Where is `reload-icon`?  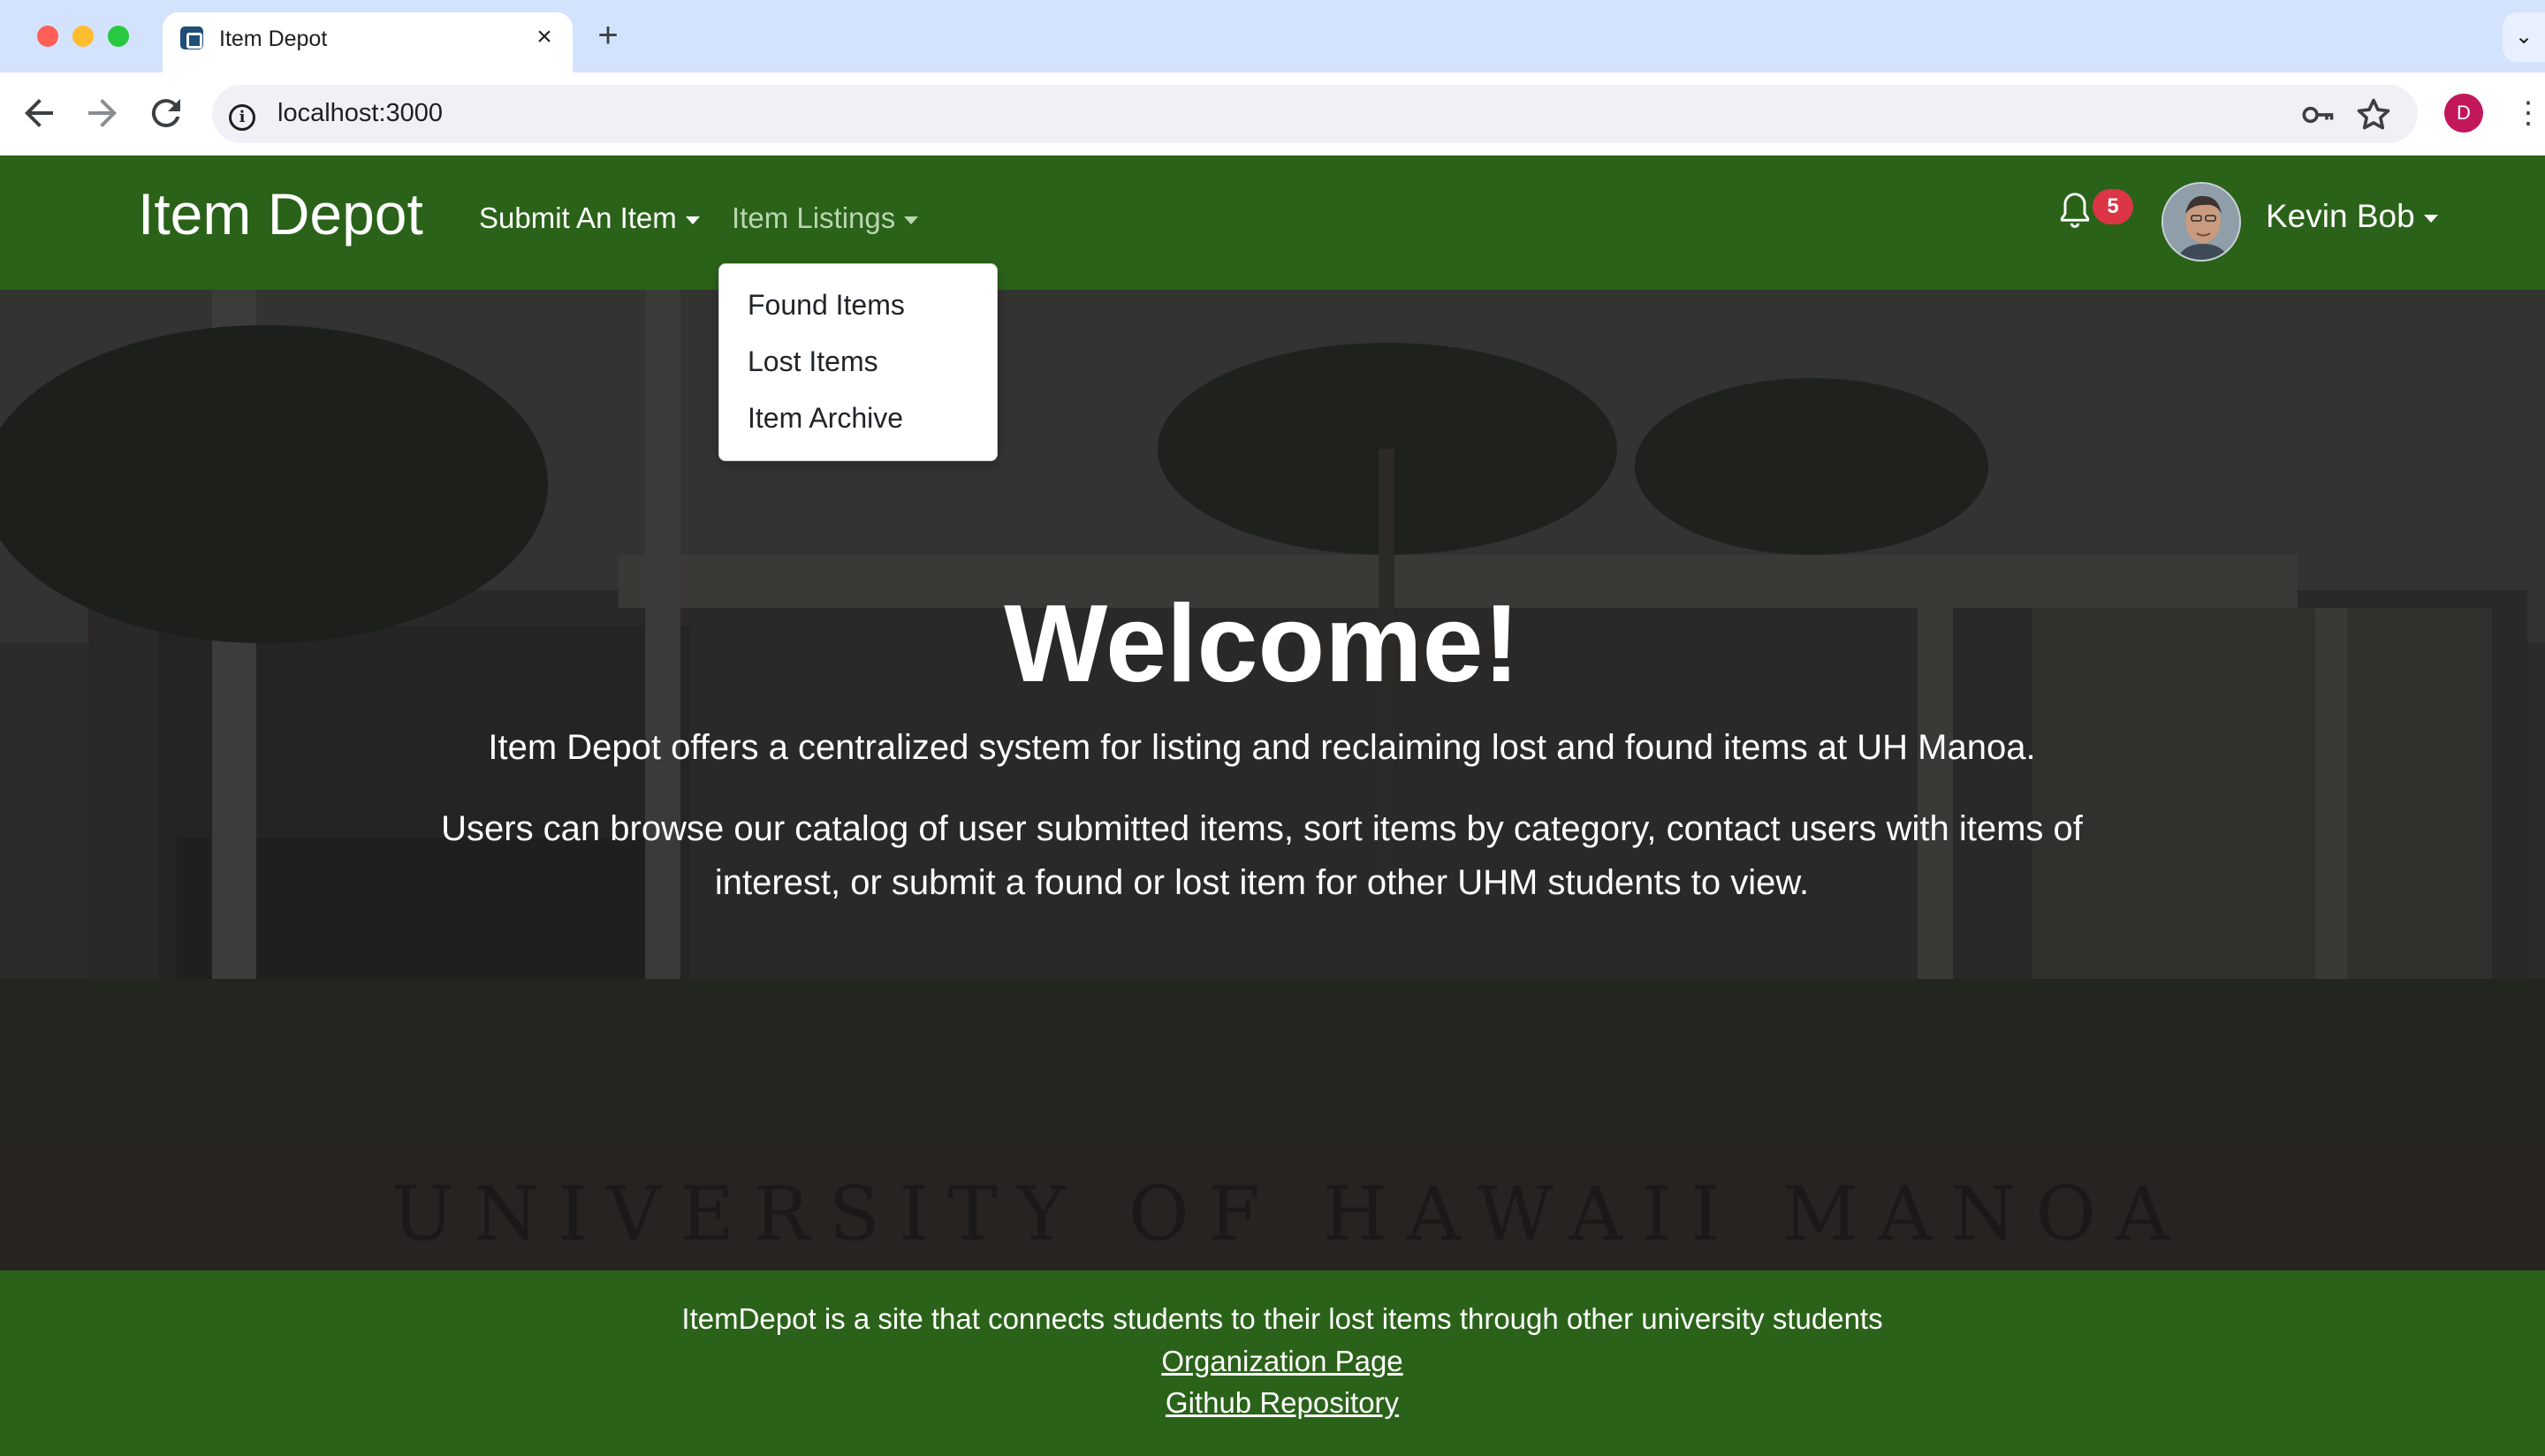
reload-icon is located at coordinates (165, 113).